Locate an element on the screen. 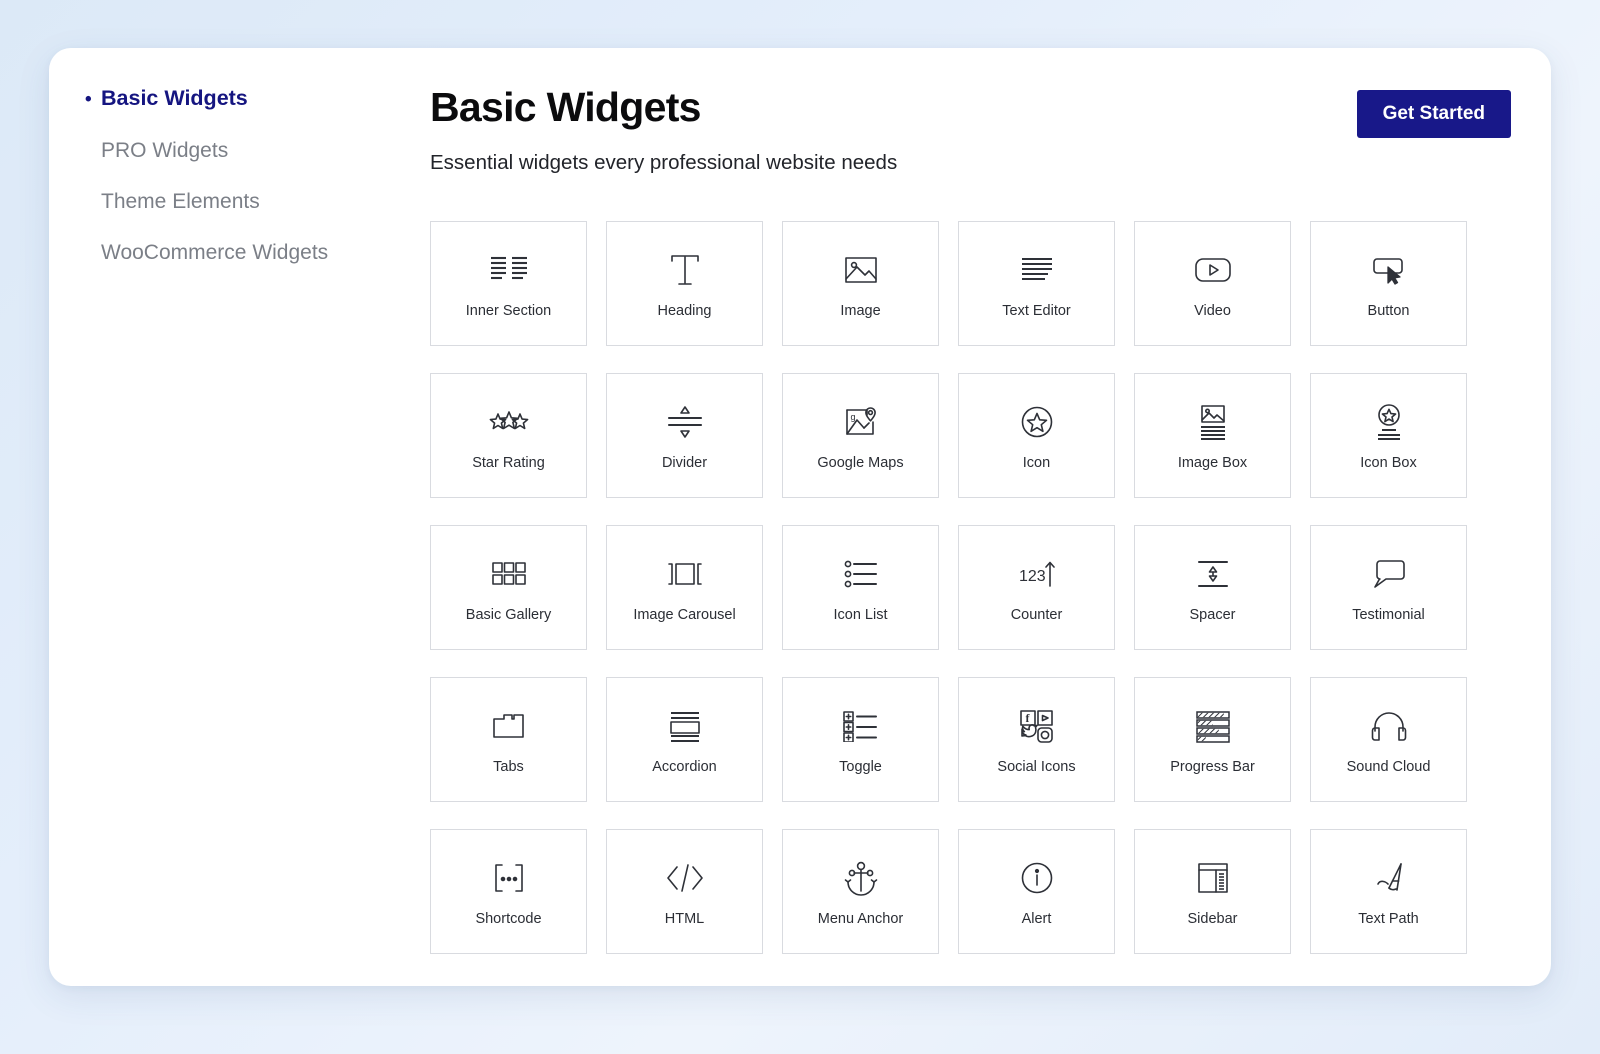 The width and height of the screenshot is (1600, 1054). widget-label: Icon List is located at coordinates (860, 614).